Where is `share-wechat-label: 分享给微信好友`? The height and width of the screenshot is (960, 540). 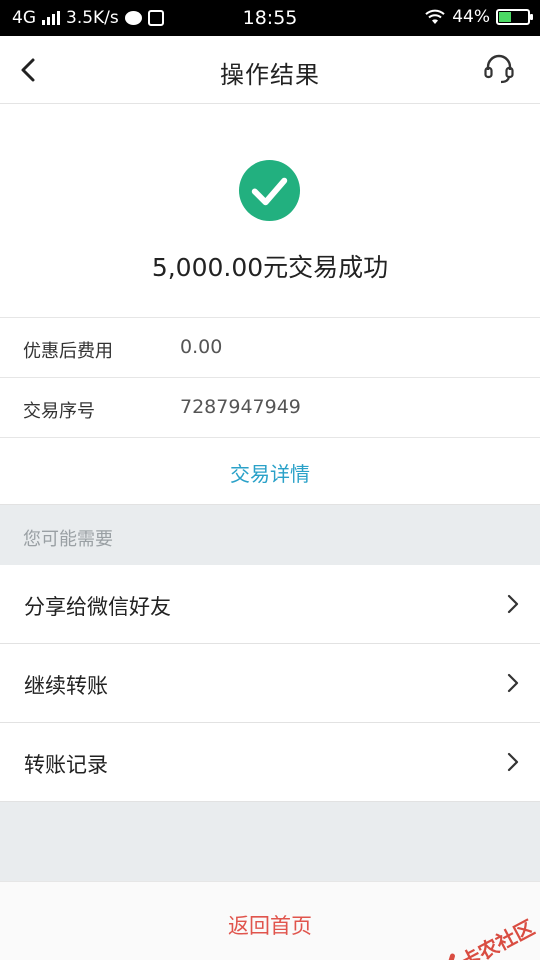 share-wechat-label: 分享给微信好友 is located at coordinates (97, 607).